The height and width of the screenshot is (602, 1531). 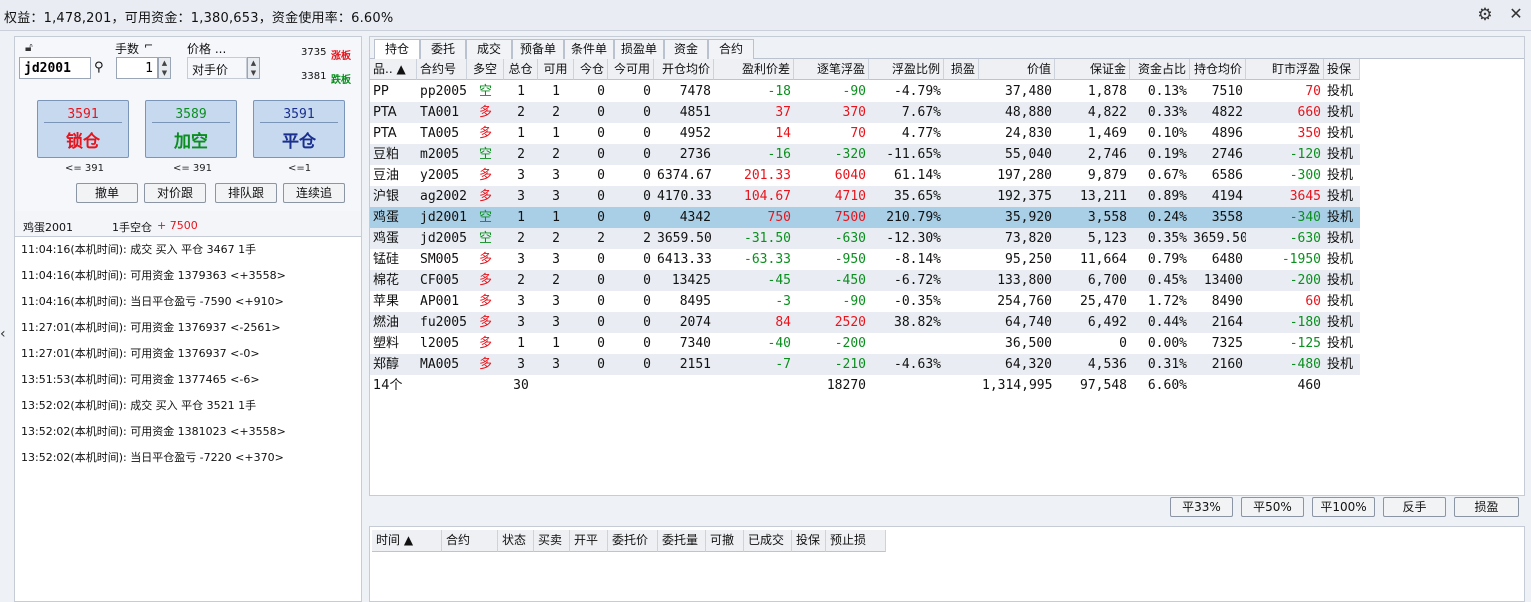 What do you see at coordinates (299, 142) in the screenshot?
I see `close-label: 平仓` at bounding box center [299, 142].